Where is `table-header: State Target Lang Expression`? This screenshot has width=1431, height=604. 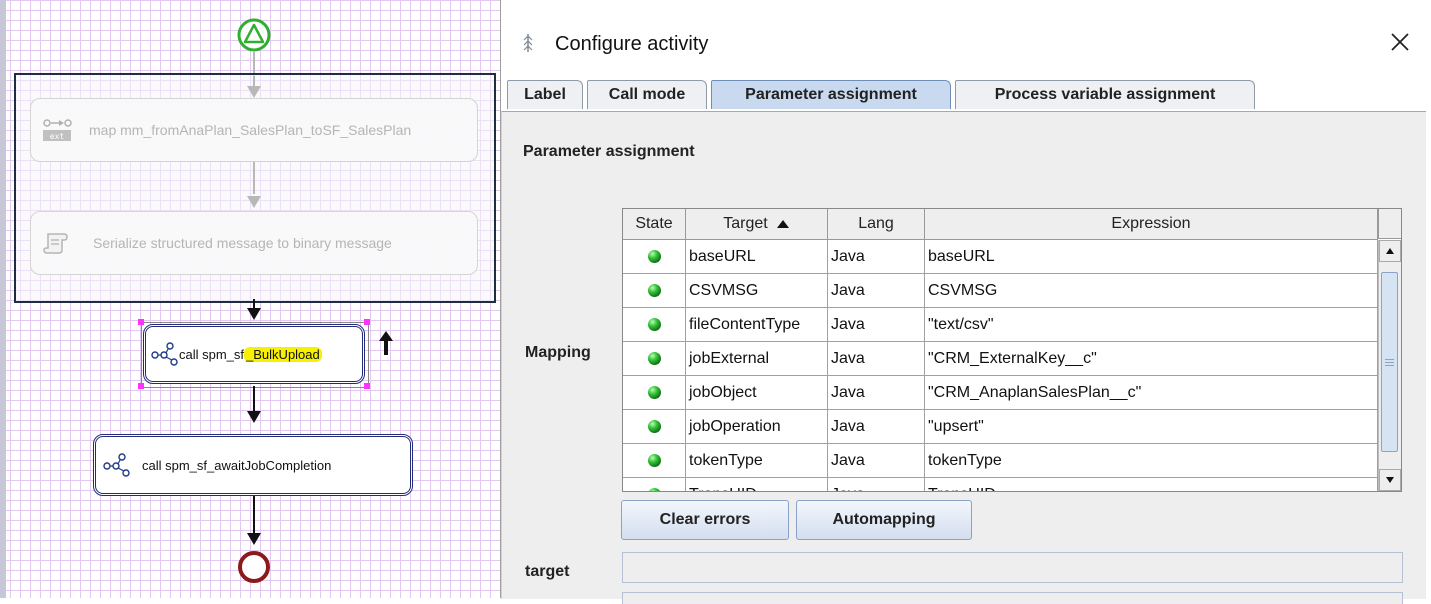 table-header: State Target Lang Expression is located at coordinates (1000, 224).